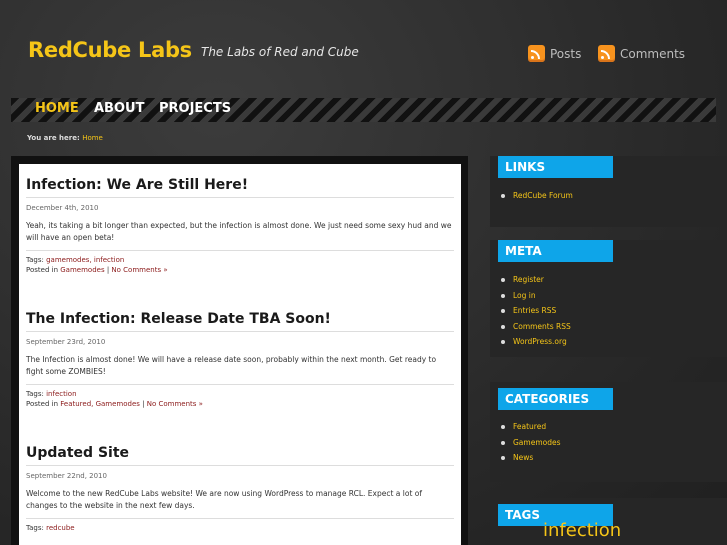  Describe the element at coordinates (531, 458) in the screenshot. I see `sidebar-category-news: News` at that location.